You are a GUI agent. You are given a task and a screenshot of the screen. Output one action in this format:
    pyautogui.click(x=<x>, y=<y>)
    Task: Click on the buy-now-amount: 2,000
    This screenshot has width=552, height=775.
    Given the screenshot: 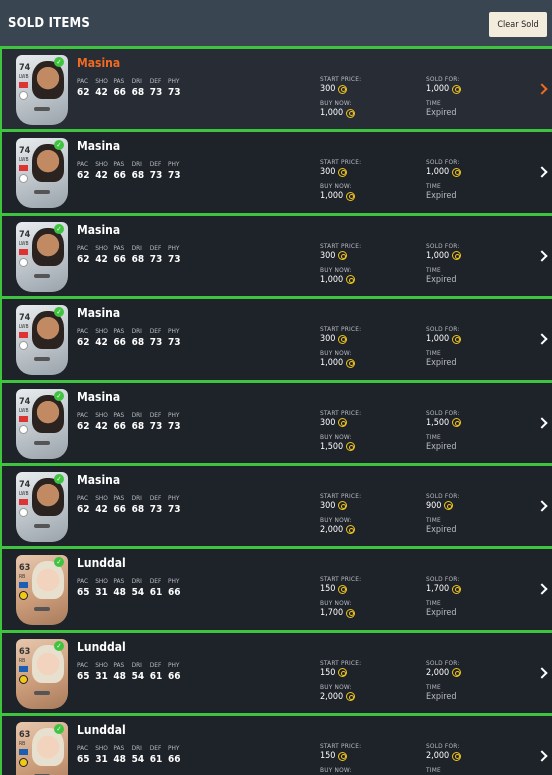 What is the action you would take?
    pyautogui.click(x=332, y=696)
    